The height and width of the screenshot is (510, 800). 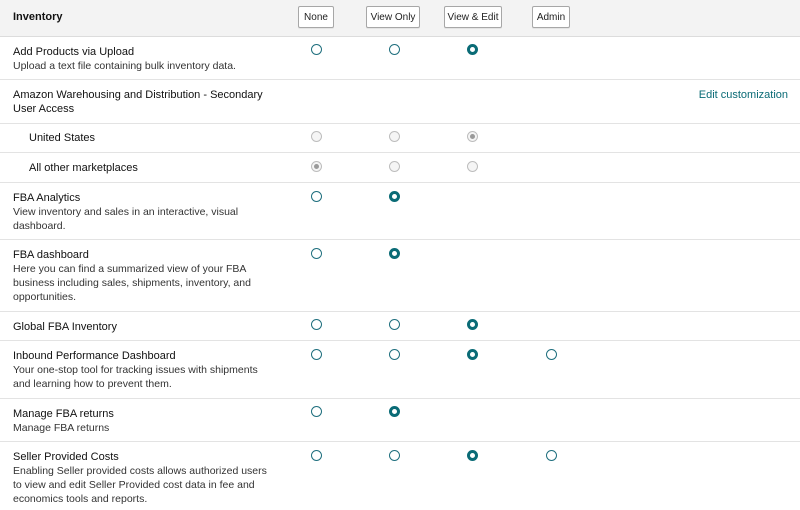 What do you see at coordinates (62, 138) in the screenshot?
I see `row-title: United States` at bounding box center [62, 138].